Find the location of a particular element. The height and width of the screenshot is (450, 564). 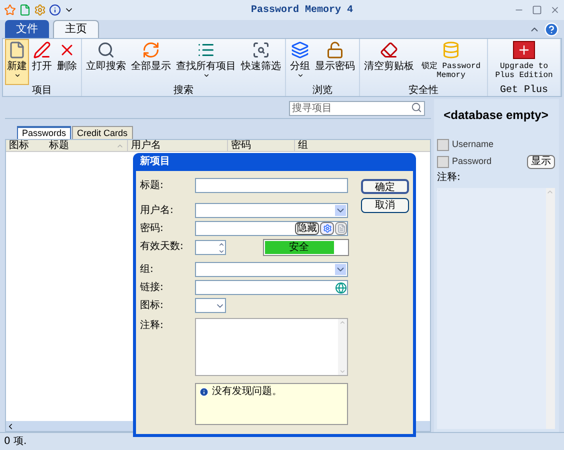

details-heading: <database empty> is located at coordinates (496, 115).